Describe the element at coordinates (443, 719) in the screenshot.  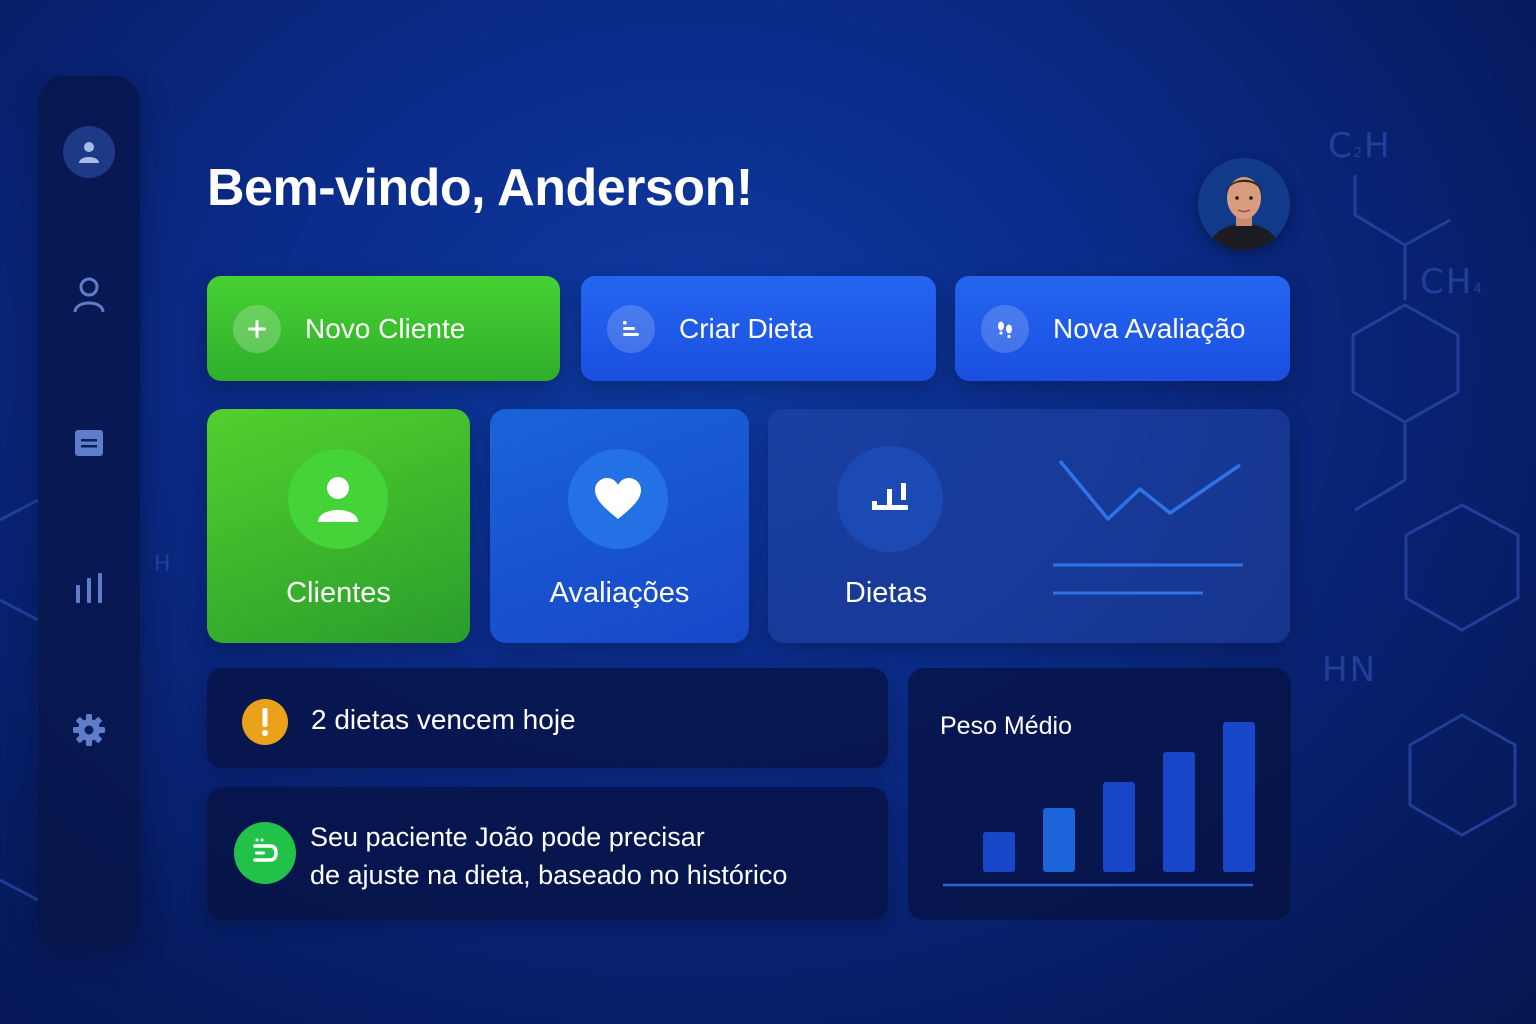
I see `diet-due-text: 2 dietas vencem hoje` at that location.